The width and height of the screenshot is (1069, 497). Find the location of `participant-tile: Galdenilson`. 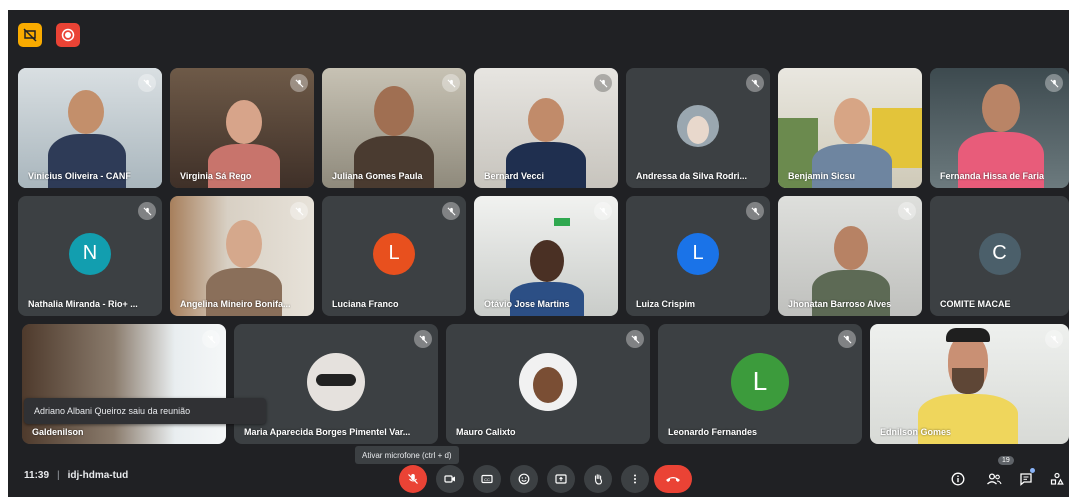

participant-tile: Galdenilson is located at coordinates (124, 384).